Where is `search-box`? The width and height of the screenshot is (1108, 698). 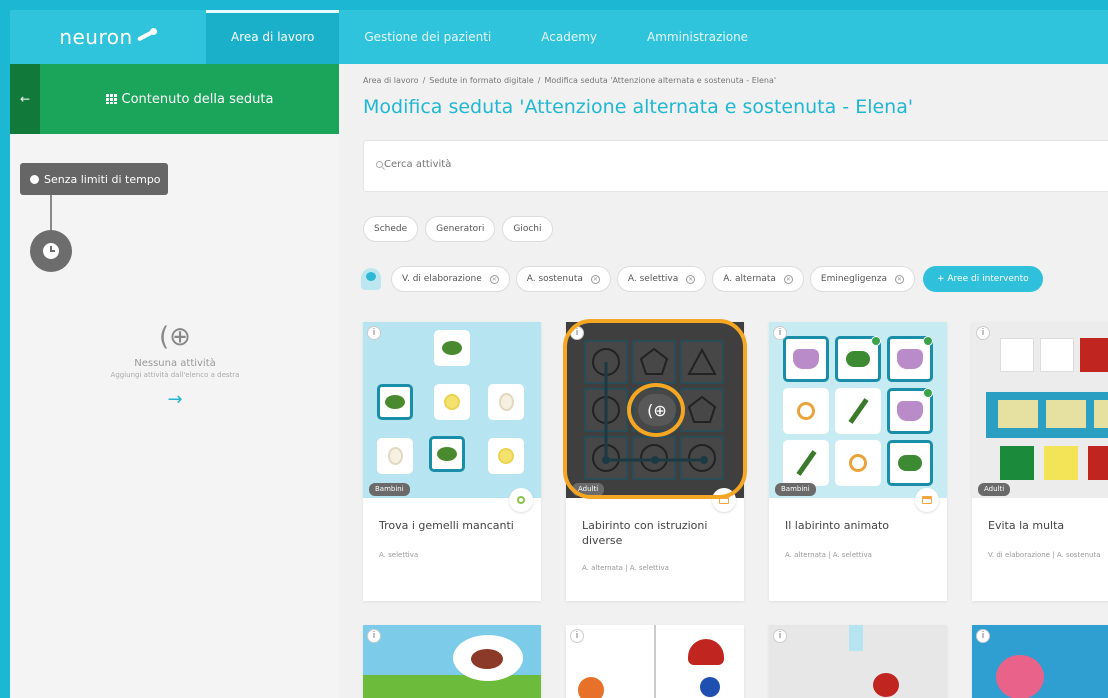
search-box is located at coordinates (735, 166).